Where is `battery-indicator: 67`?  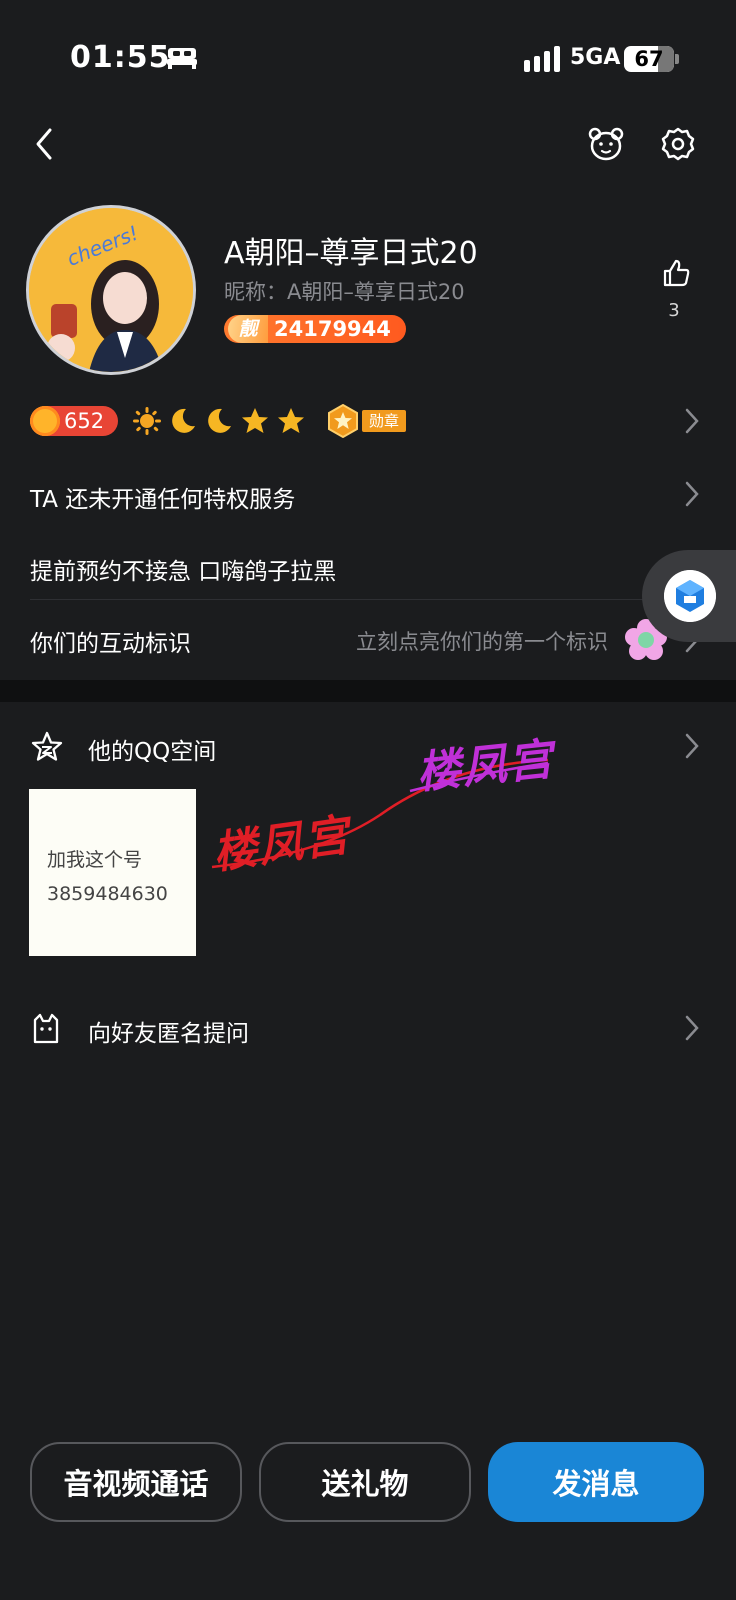
battery-indicator: 67 is located at coordinates (649, 59).